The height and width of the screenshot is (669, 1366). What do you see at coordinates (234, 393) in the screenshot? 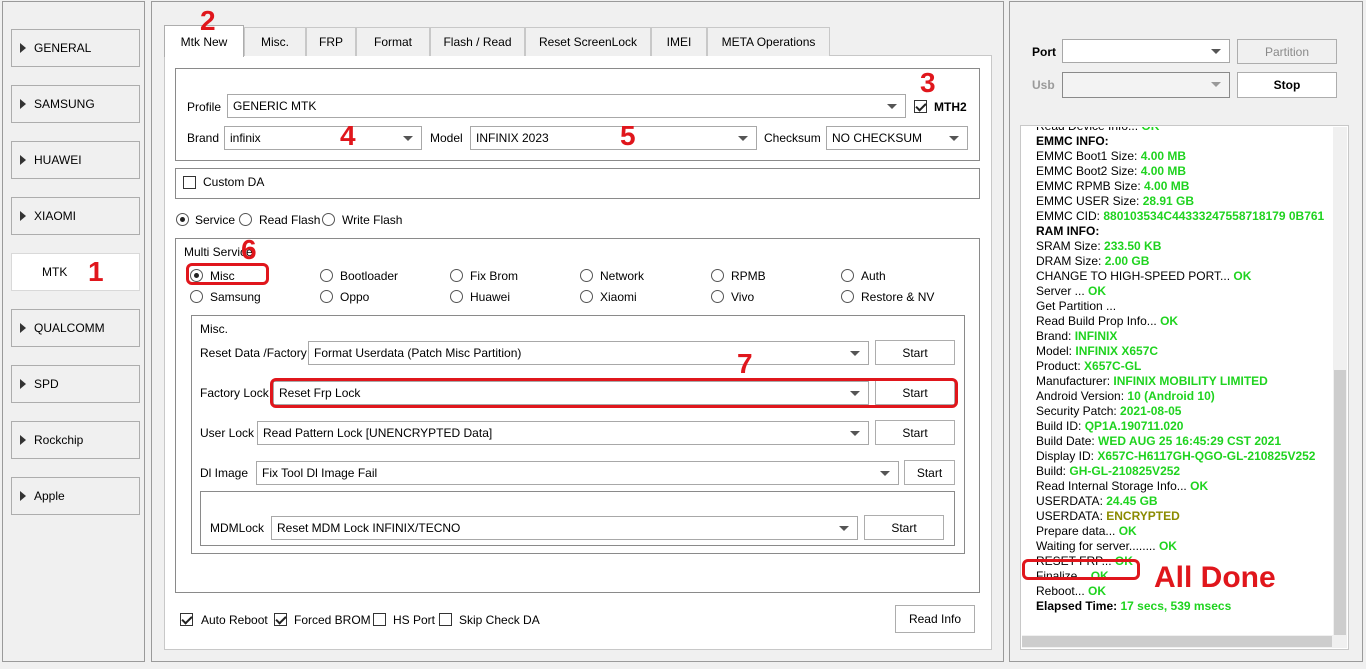
I see `factory-lock-label: Factory Lock` at bounding box center [234, 393].